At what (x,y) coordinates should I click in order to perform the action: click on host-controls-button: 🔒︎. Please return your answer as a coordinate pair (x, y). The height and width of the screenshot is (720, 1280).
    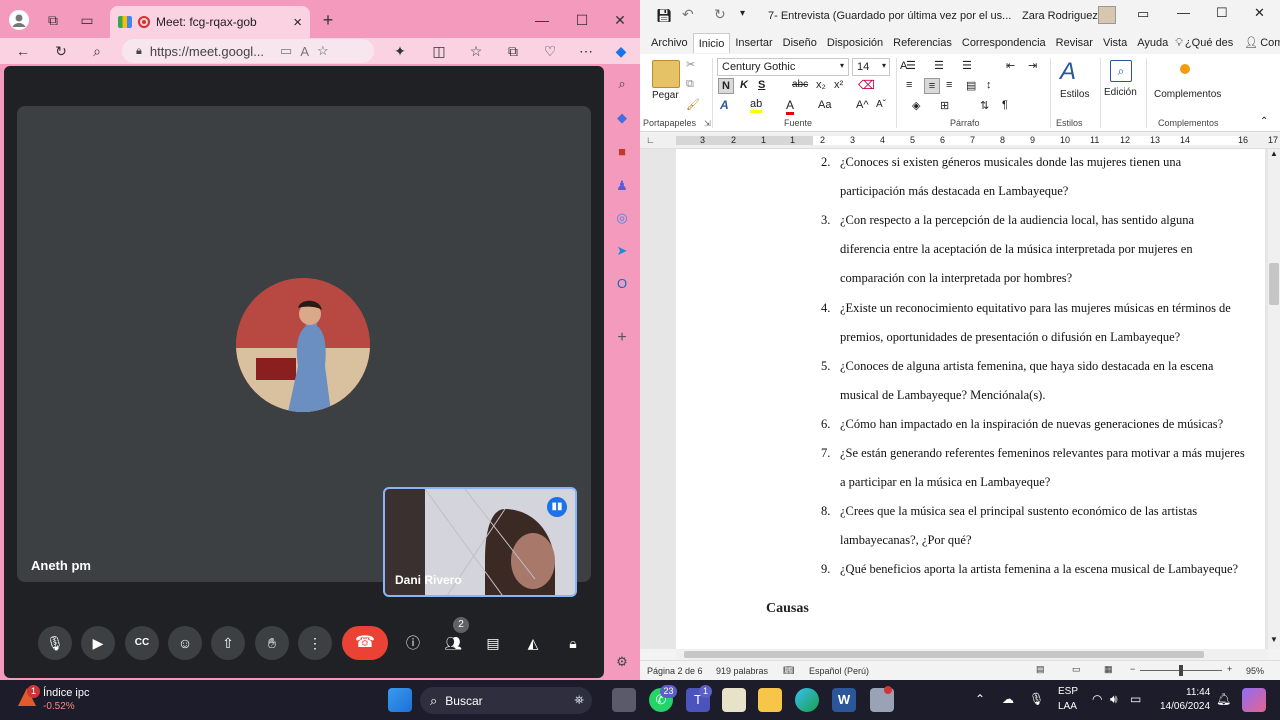
    Looking at the image, I should click on (573, 643).